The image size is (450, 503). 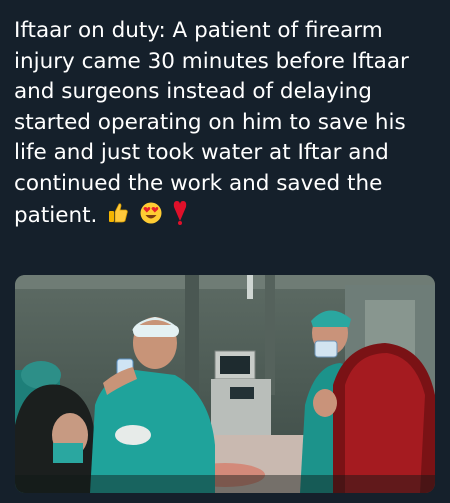 I want to click on heart-eyes-icon, so click(x=151, y=218).